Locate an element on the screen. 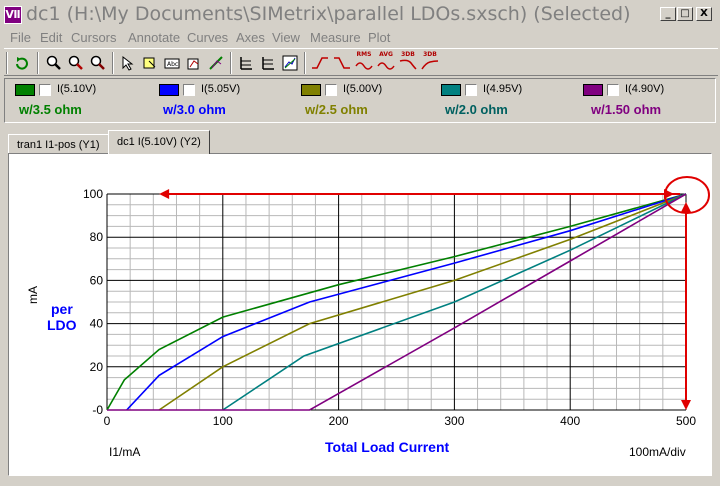  y-annotation-per: per is located at coordinates (62, 309).